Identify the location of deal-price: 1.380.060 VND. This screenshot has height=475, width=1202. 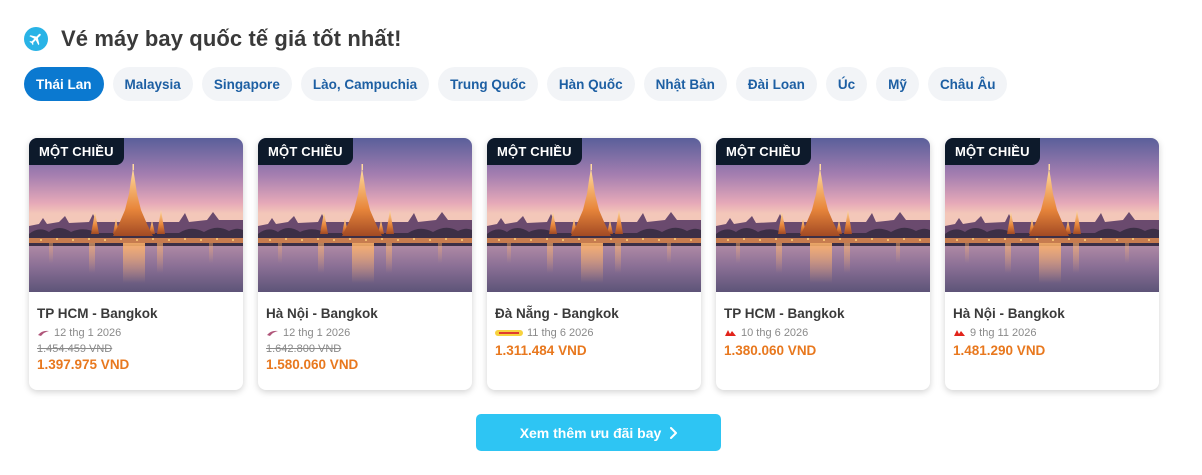
(770, 350).